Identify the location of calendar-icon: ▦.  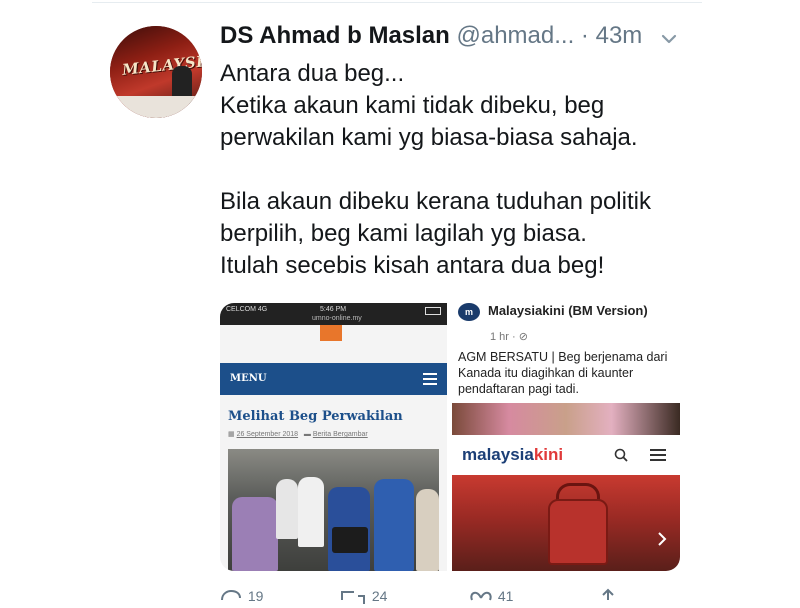
(232, 434).